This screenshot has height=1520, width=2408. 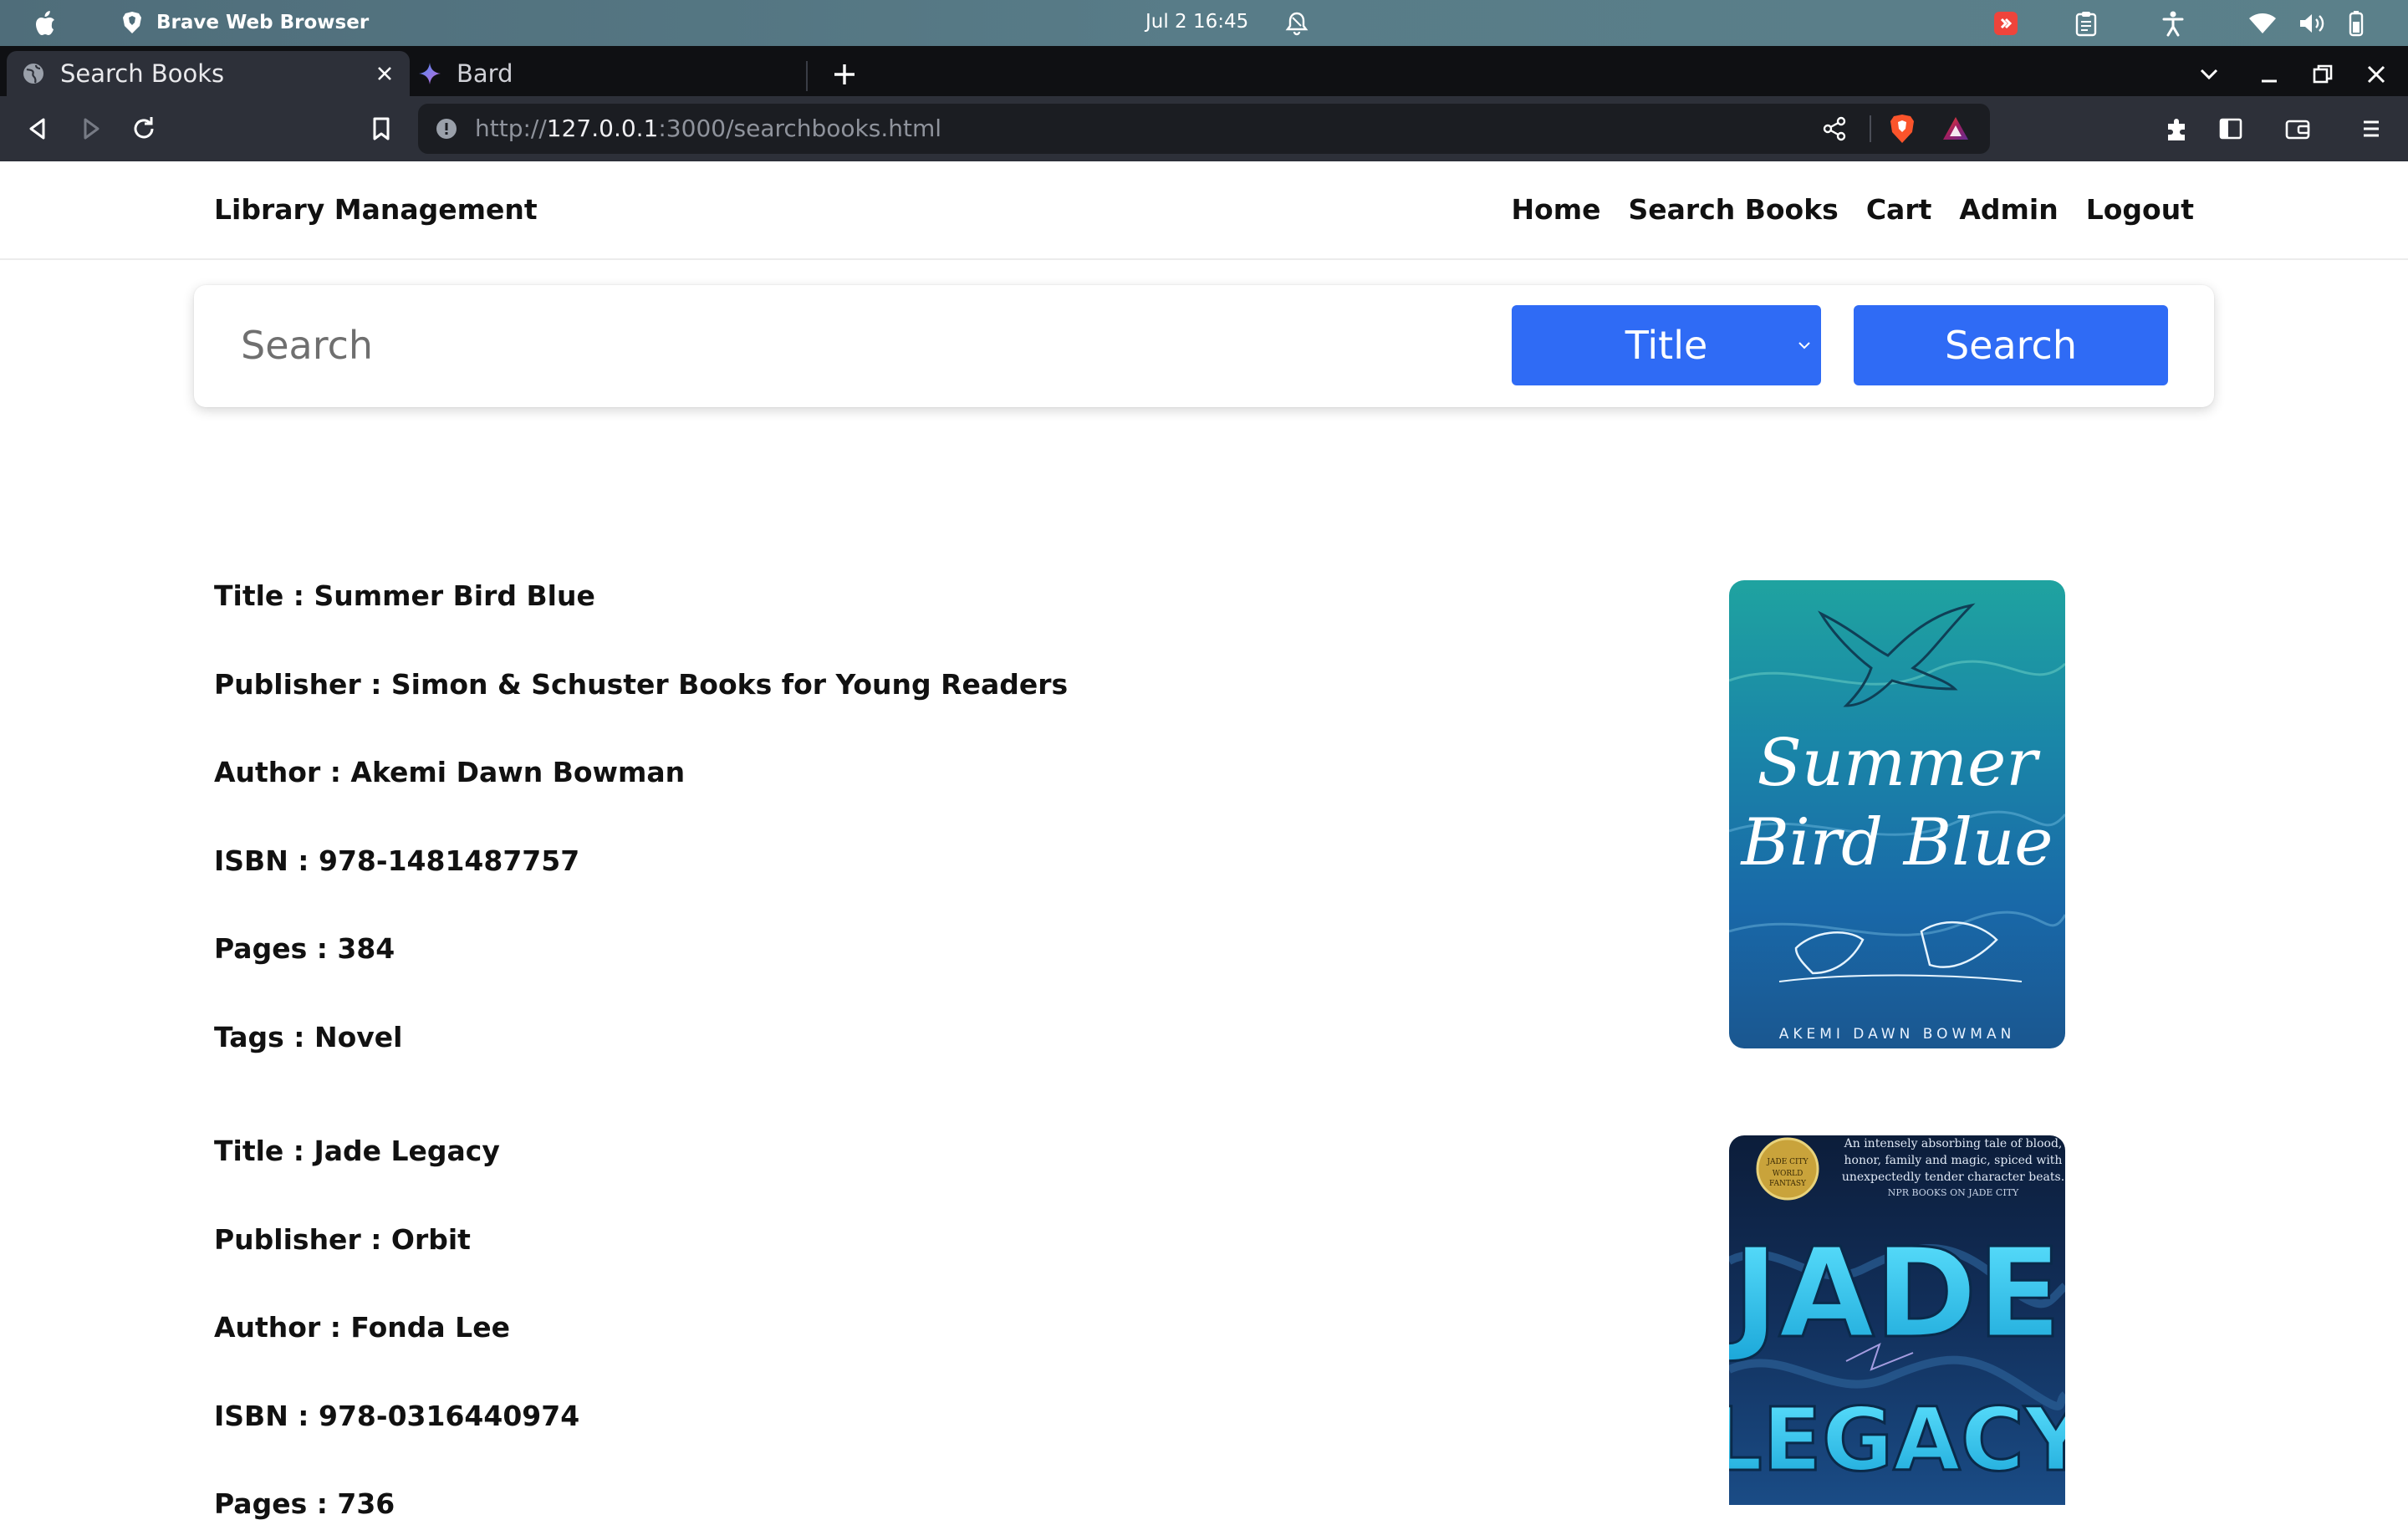 I want to click on wifi-icon, so click(x=2262, y=23).